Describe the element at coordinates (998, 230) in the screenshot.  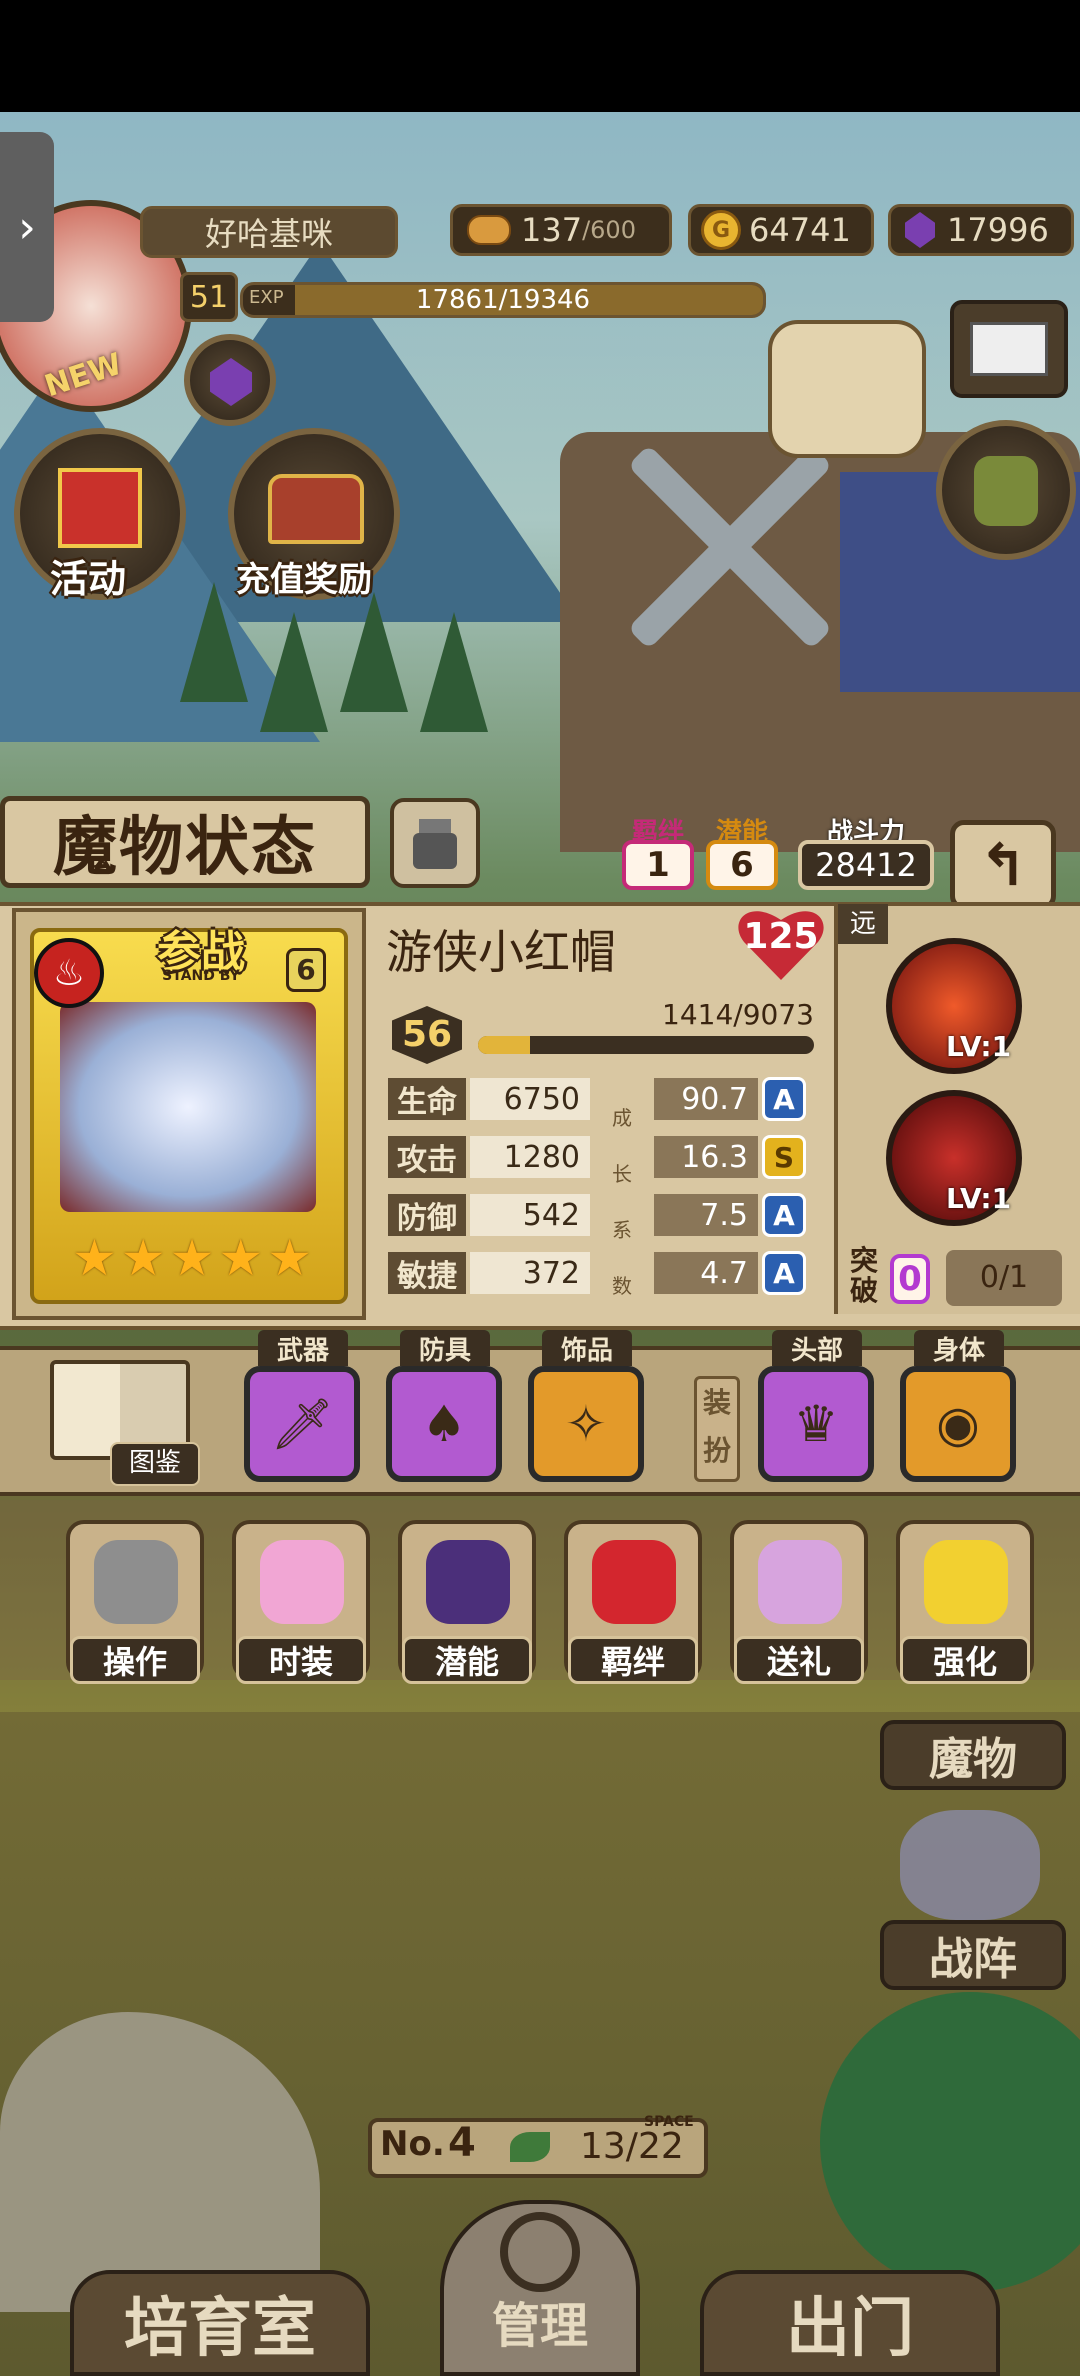
I see `gem-amount: 17996` at that location.